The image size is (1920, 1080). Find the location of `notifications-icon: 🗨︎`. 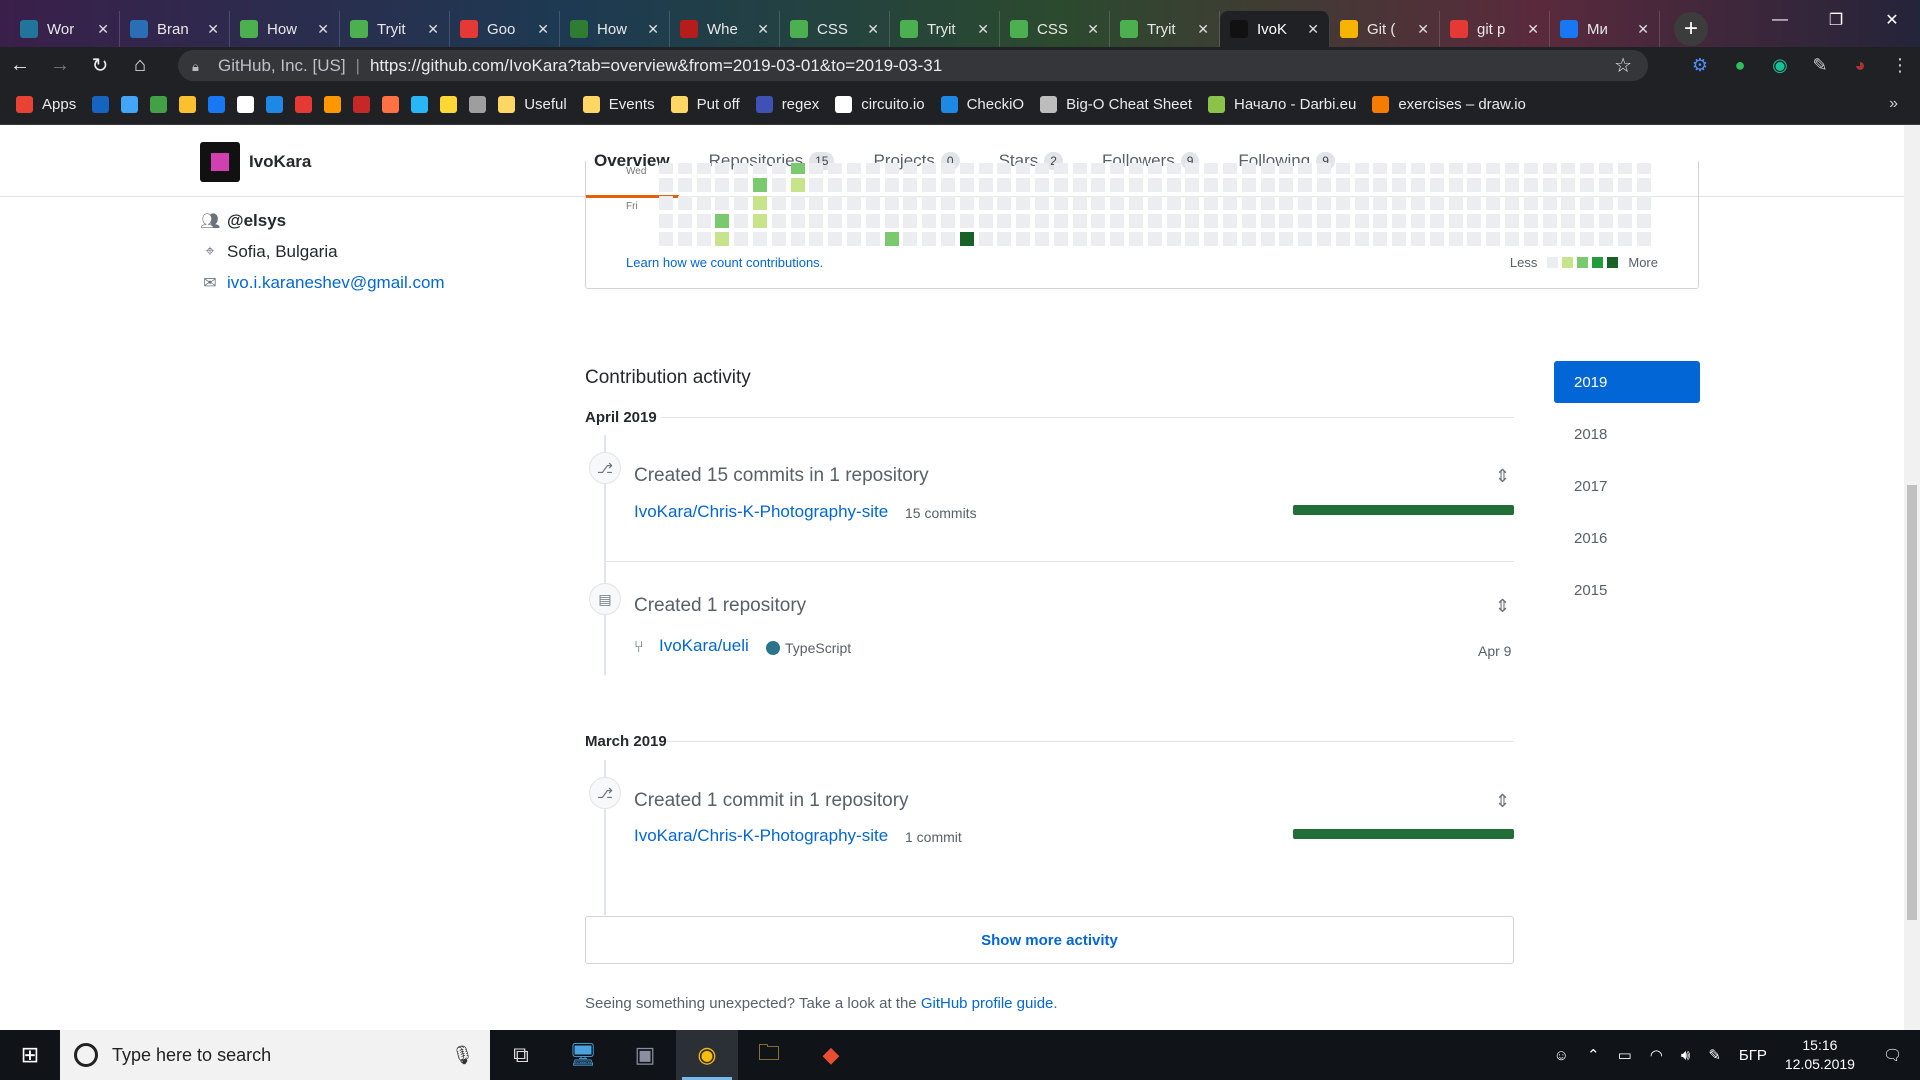

notifications-icon: 🗨︎ is located at coordinates (1892, 1055).